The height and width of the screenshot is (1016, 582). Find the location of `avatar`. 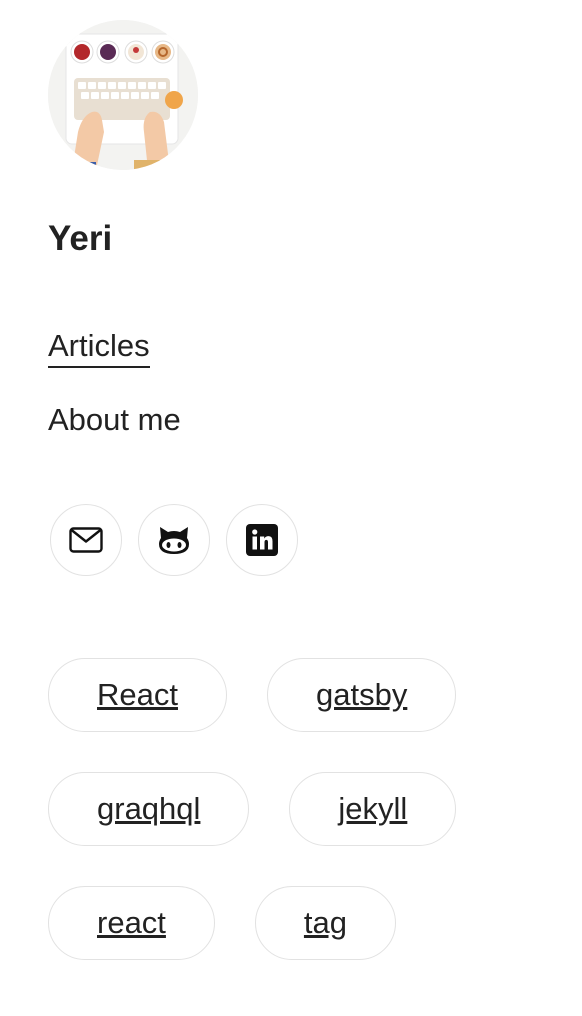

avatar is located at coordinates (123, 95).